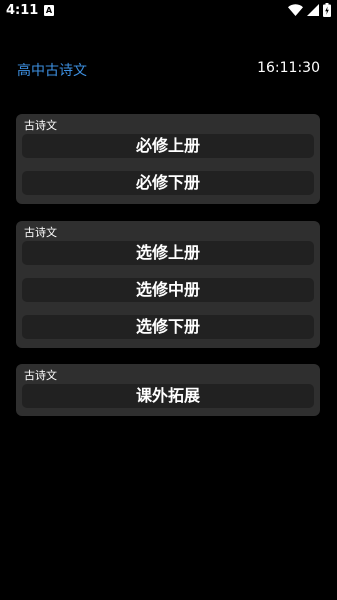 Image resolution: width=337 pixels, height=600 pixels. I want to click on status-icons, so click(309, 10).